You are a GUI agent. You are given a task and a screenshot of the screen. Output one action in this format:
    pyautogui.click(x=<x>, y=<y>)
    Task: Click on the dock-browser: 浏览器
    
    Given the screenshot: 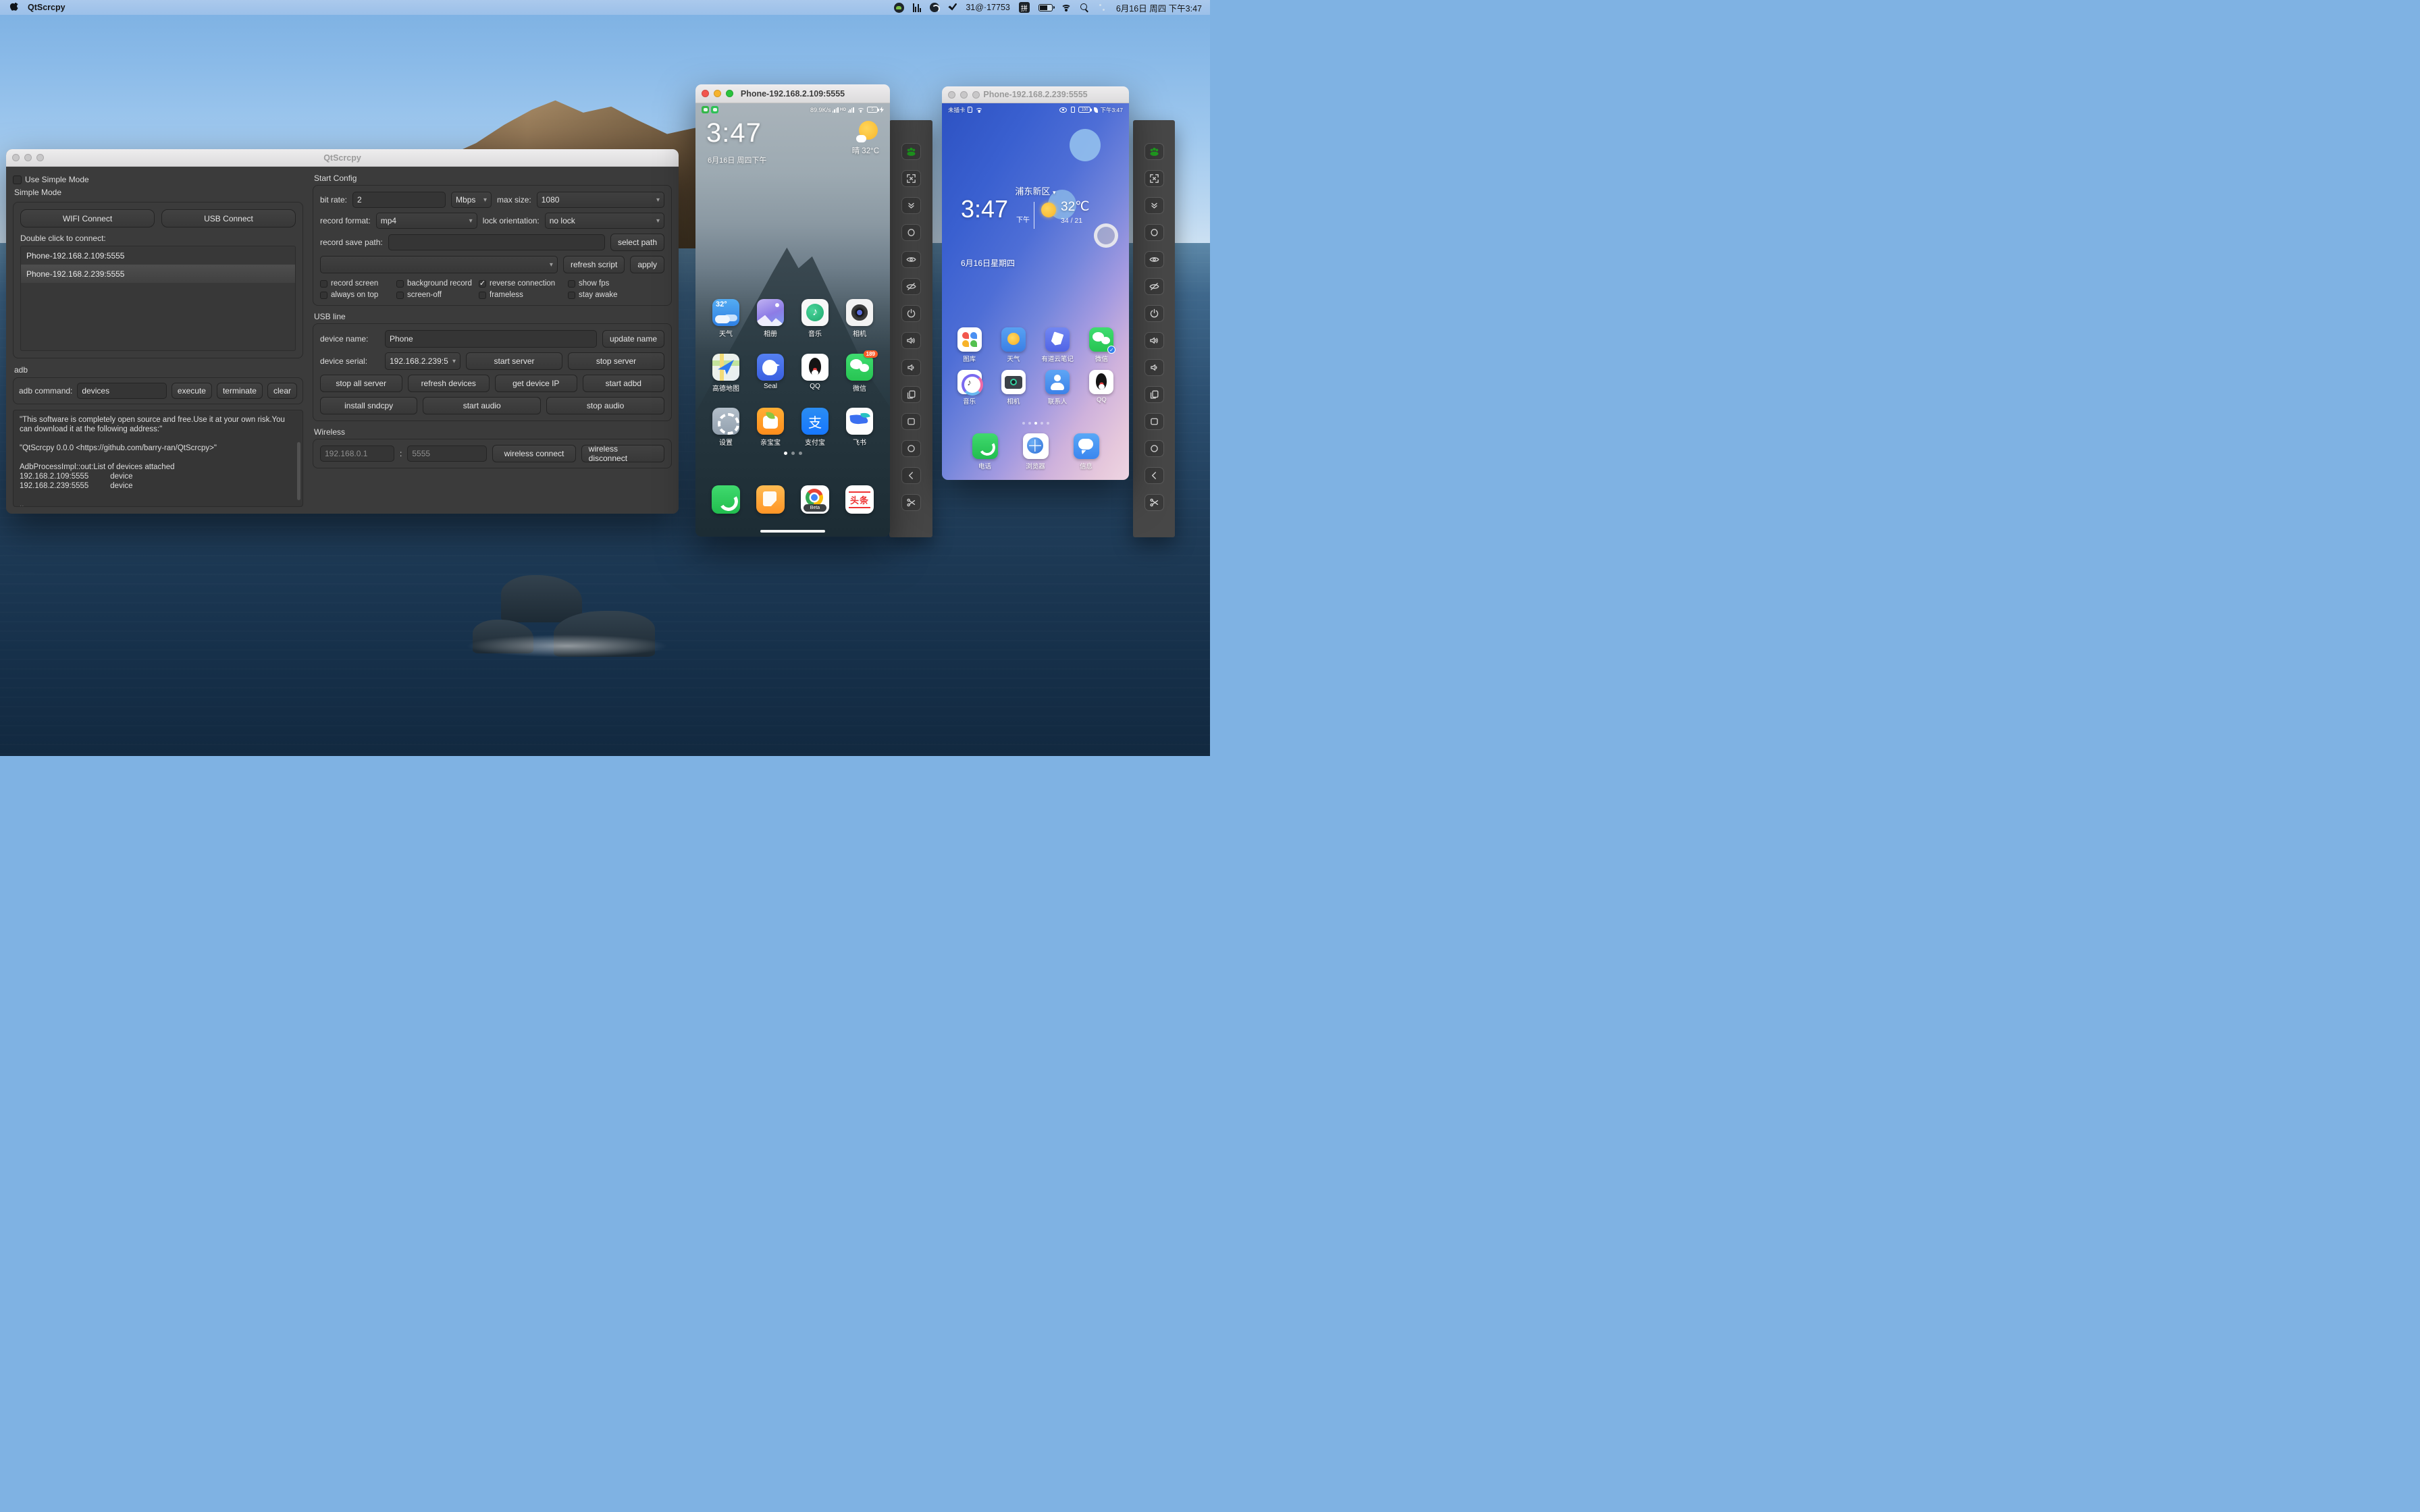 What is the action you would take?
    pyautogui.click(x=1036, y=451)
    